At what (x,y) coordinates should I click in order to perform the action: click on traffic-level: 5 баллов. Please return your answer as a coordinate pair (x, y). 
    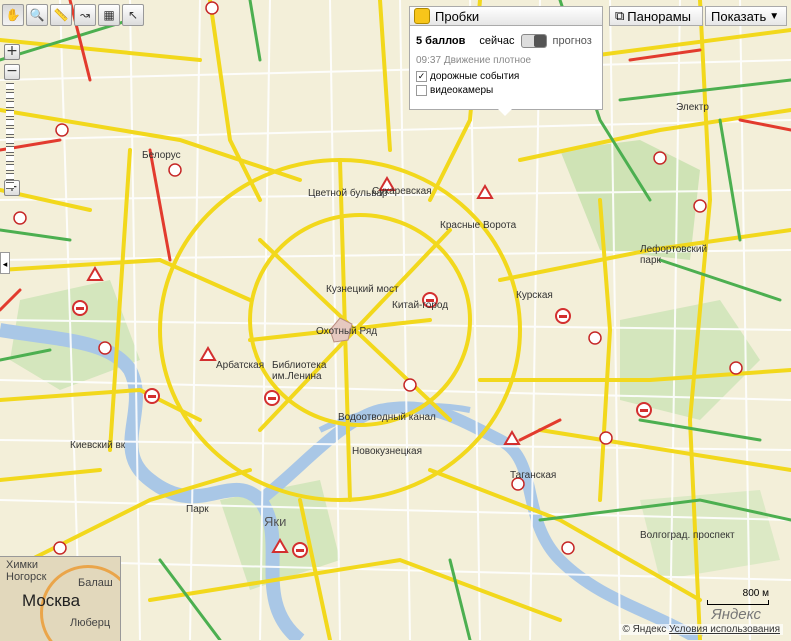
    Looking at the image, I should click on (441, 41).